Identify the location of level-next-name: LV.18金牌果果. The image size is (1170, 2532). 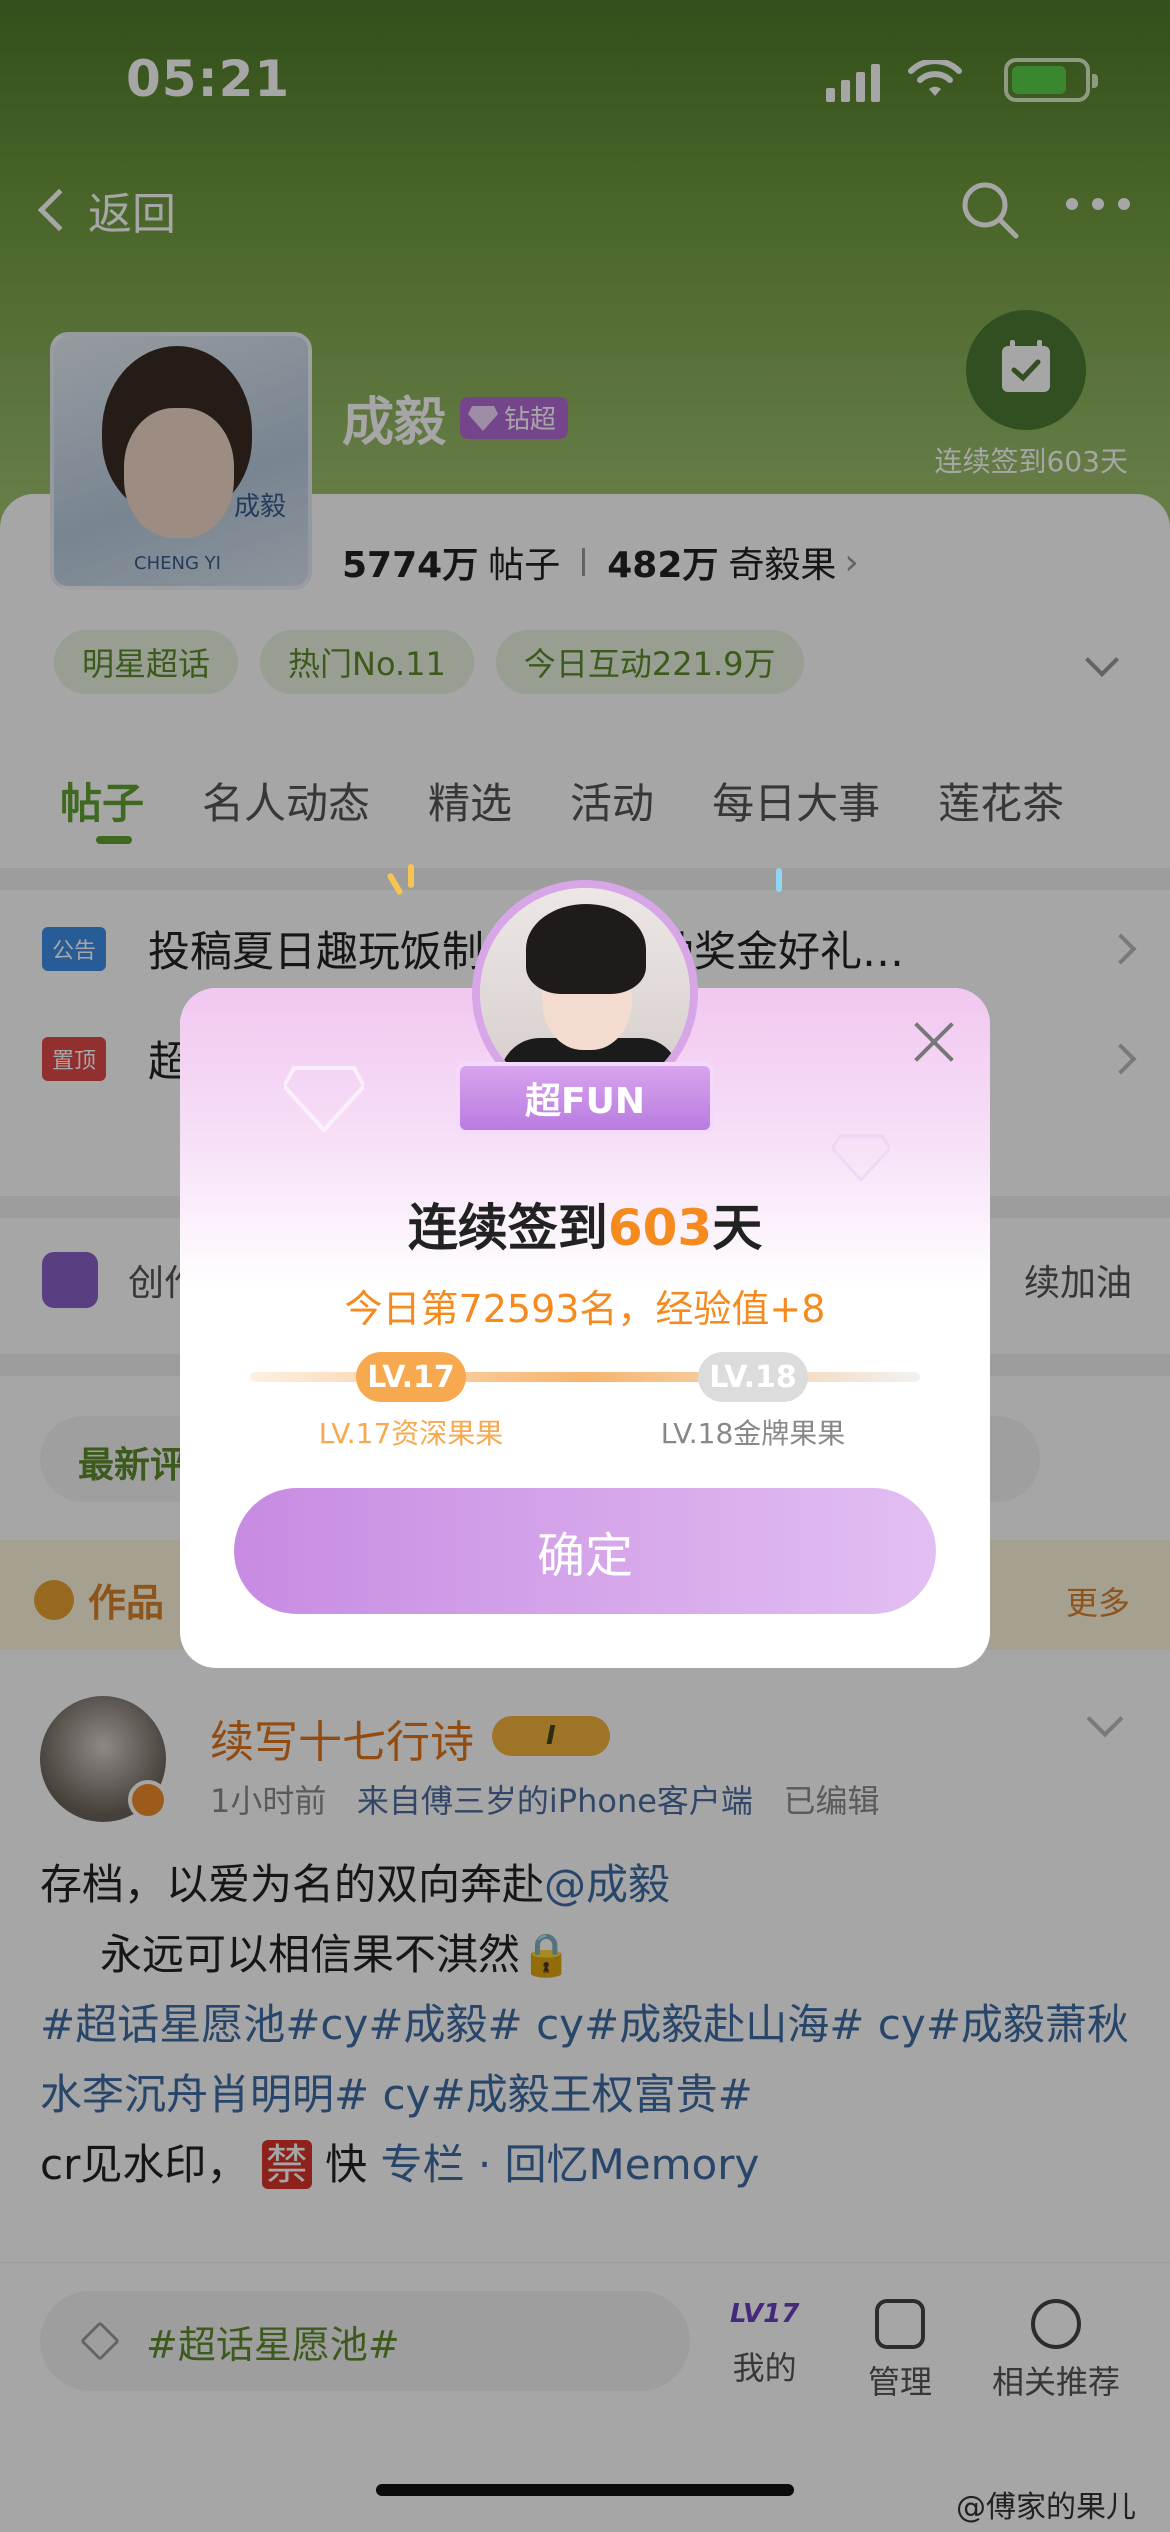
(753, 1433).